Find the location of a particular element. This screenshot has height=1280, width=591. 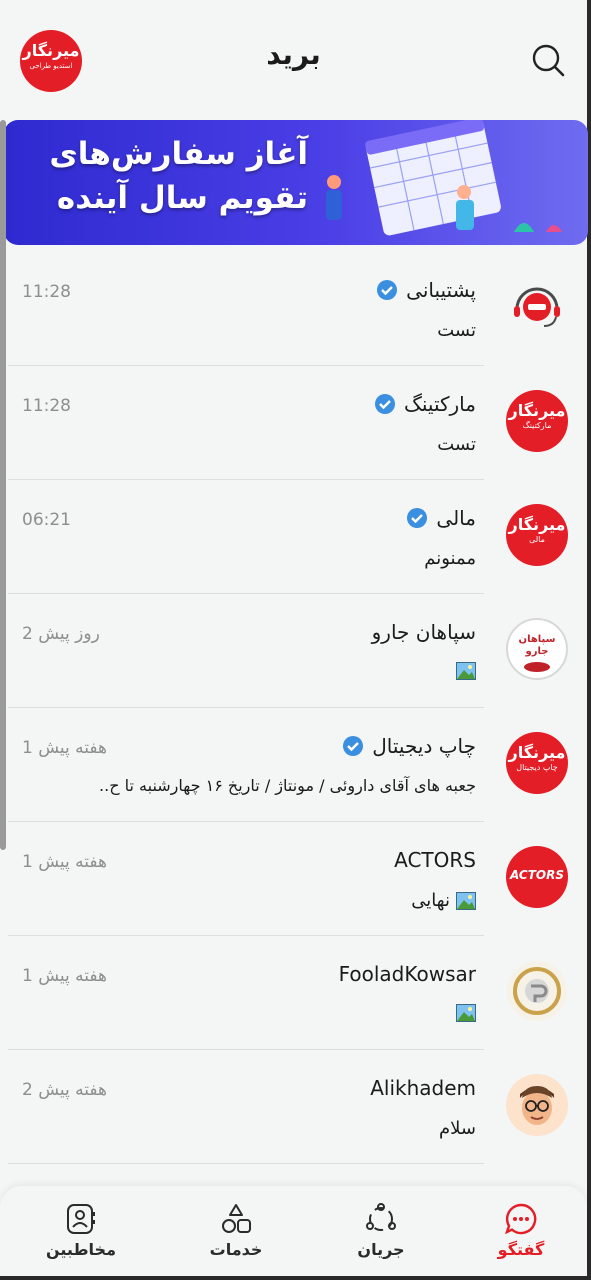

nav-chat: گفتگو is located at coordinates (521, 1230).